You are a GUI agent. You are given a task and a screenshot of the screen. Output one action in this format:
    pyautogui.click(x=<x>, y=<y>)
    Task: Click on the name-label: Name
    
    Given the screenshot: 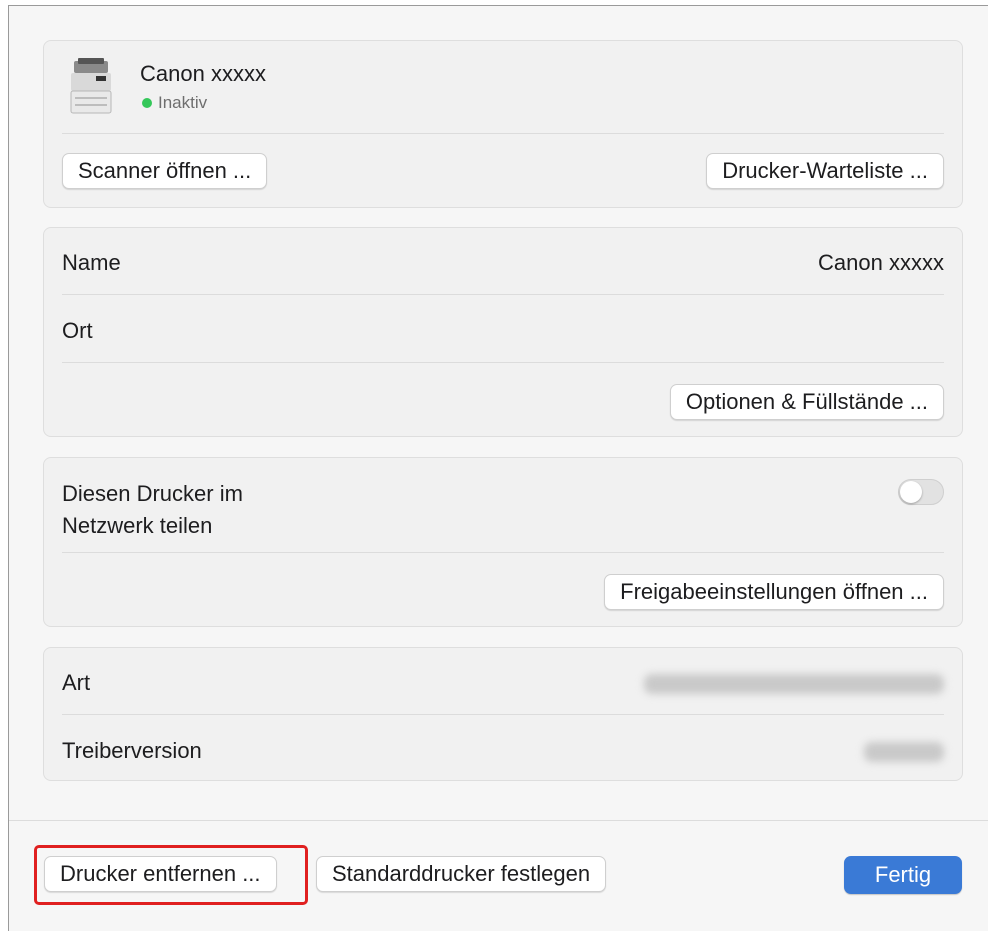 What is the action you would take?
    pyautogui.click(x=91, y=262)
    